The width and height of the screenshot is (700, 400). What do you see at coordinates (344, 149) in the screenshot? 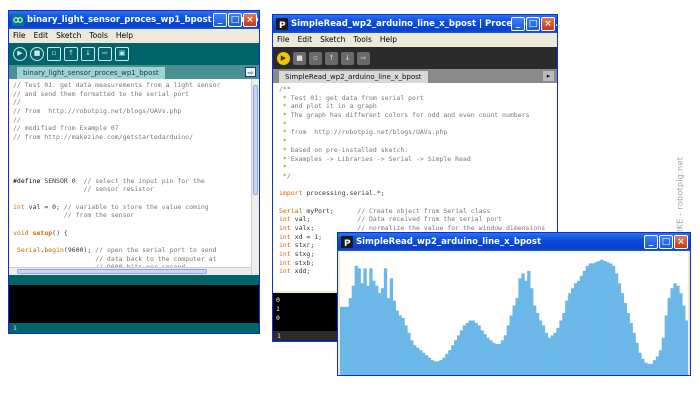
I see `code-line: * based on pre-installed sketch:` at bounding box center [344, 149].